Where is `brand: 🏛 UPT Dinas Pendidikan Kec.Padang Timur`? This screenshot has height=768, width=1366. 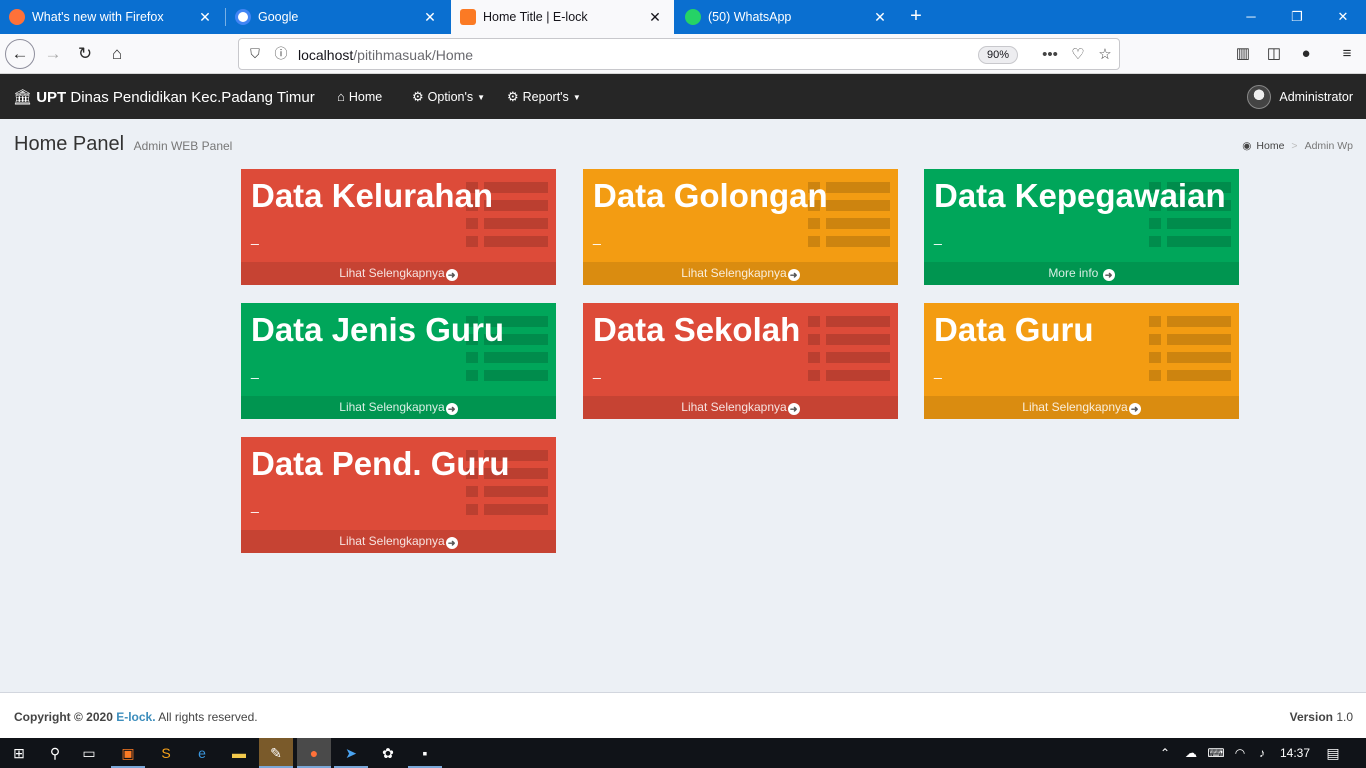 brand: 🏛 UPT Dinas Pendidikan Kec.Padang Timur is located at coordinates (164, 97).